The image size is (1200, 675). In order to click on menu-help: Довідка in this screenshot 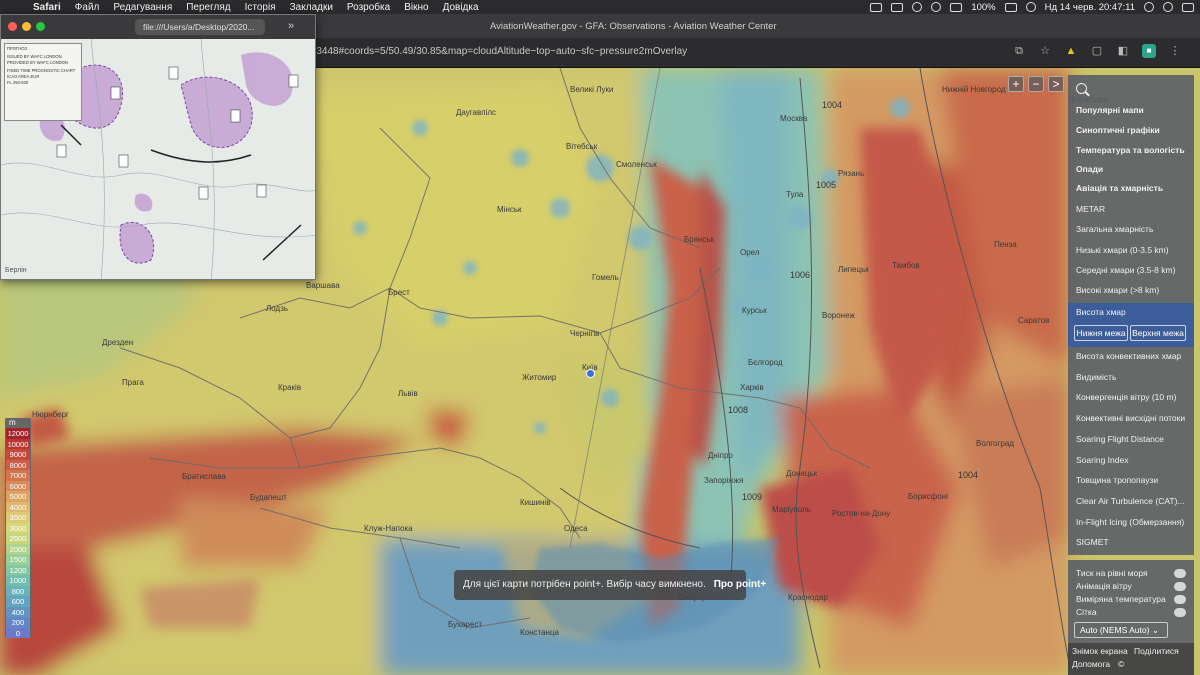, I will do `click(461, 7)`.